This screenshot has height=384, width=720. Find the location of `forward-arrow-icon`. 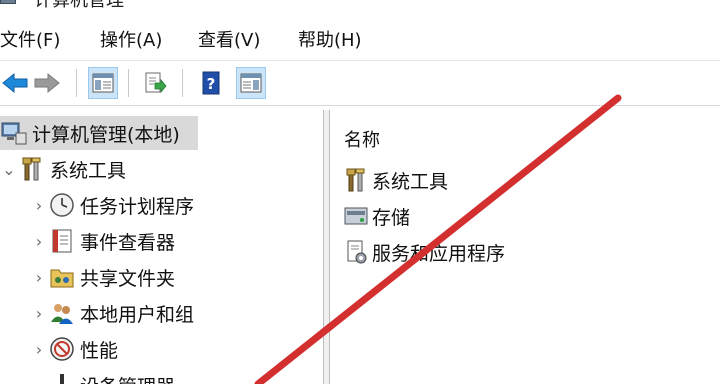

forward-arrow-icon is located at coordinates (47, 83).